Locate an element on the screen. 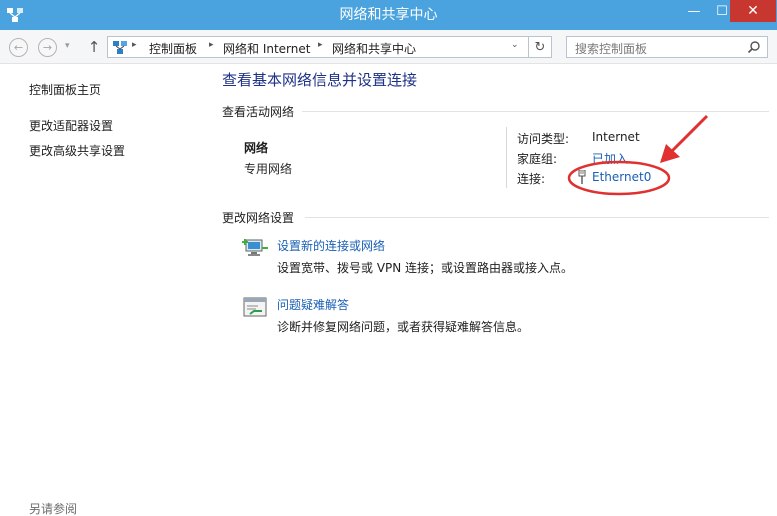 This screenshot has width=777, height=516. access-type-value: Internet is located at coordinates (616, 137).